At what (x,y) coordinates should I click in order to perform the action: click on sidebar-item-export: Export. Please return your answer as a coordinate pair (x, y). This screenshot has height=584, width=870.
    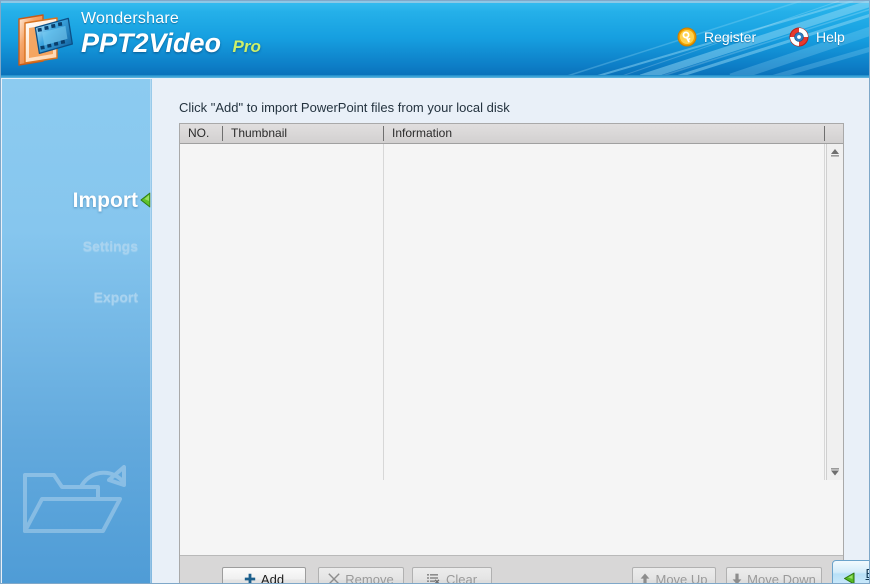
    Looking at the image, I should click on (116, 298).